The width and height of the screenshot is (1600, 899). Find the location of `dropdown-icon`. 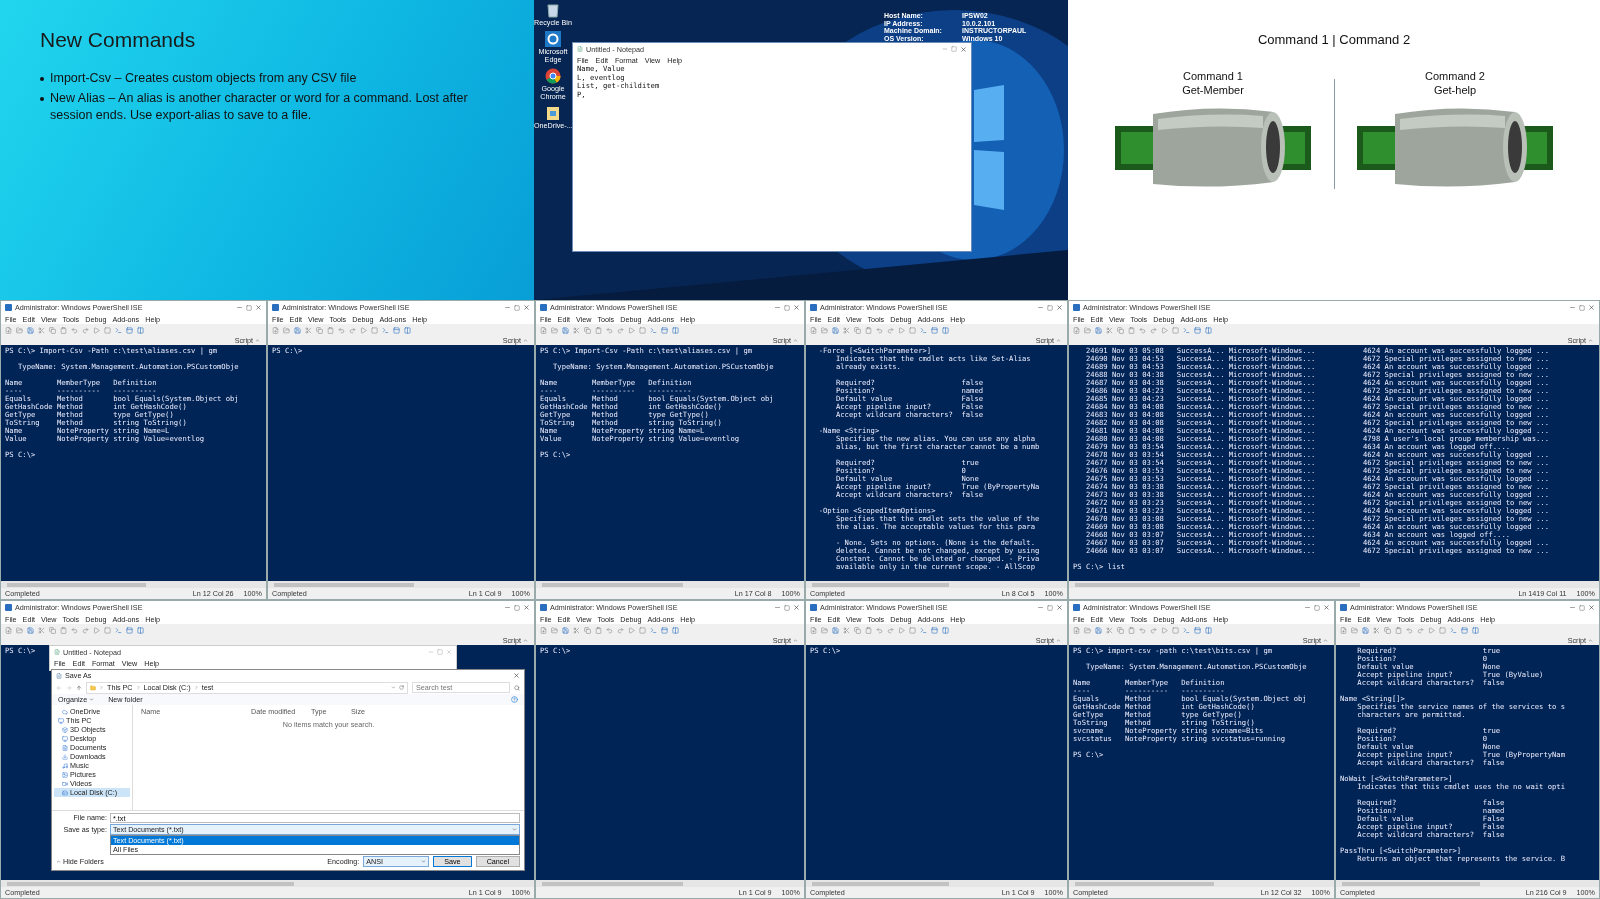

dropdown-icon is located at coordinates (393, 687).